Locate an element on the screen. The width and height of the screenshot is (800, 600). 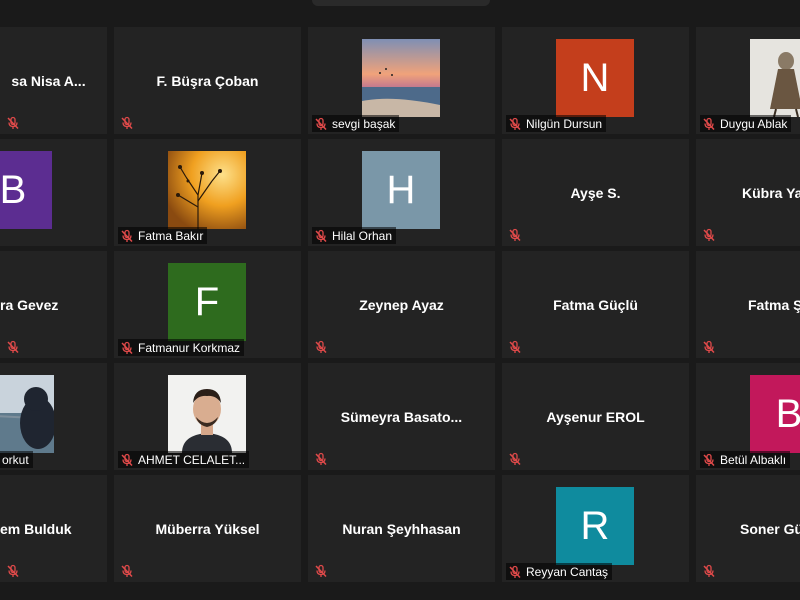
participant-caption: Duygu Ablak is located at coordinates (746, 123).